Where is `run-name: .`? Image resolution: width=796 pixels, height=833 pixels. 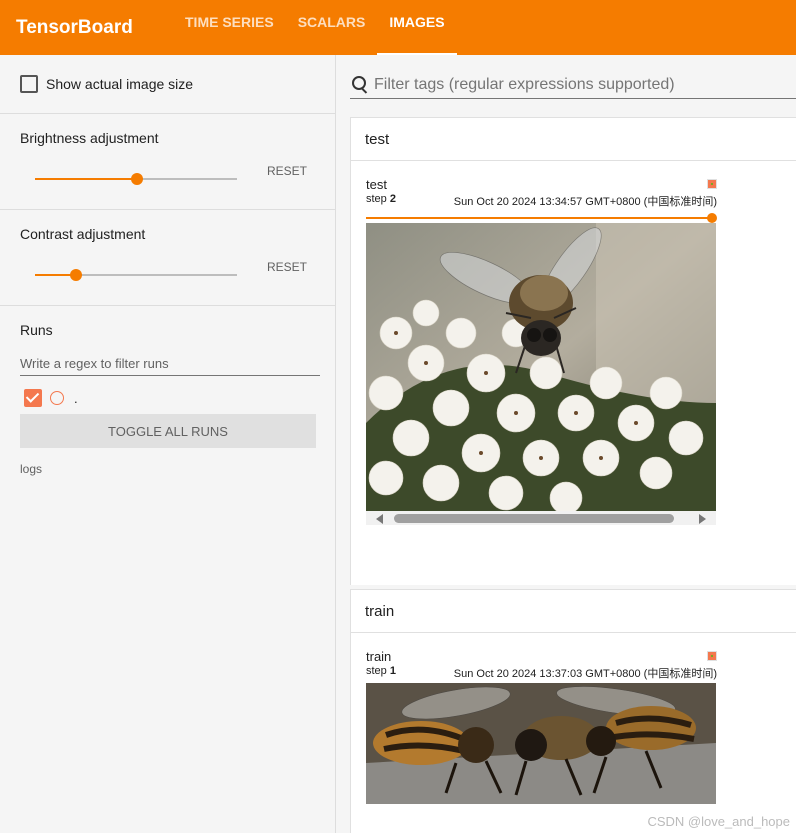
run-name: . is located at coordinates (76, 398).